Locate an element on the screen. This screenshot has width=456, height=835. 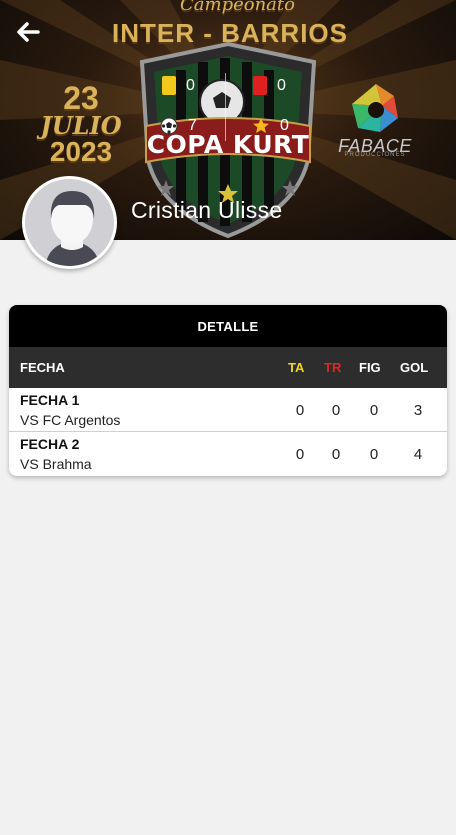
stat-red-value: 0 is located at coordinates (281, 85).